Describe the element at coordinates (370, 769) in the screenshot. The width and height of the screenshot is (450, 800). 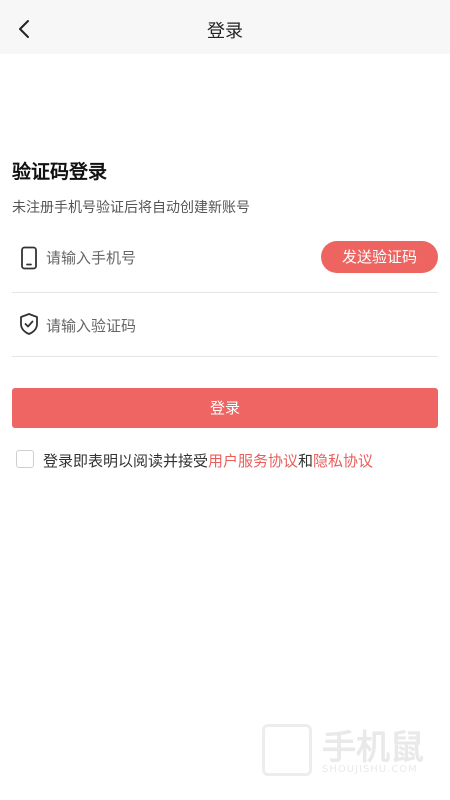
I see `watermark-sub: SHOUJISHU.COM` at that location.